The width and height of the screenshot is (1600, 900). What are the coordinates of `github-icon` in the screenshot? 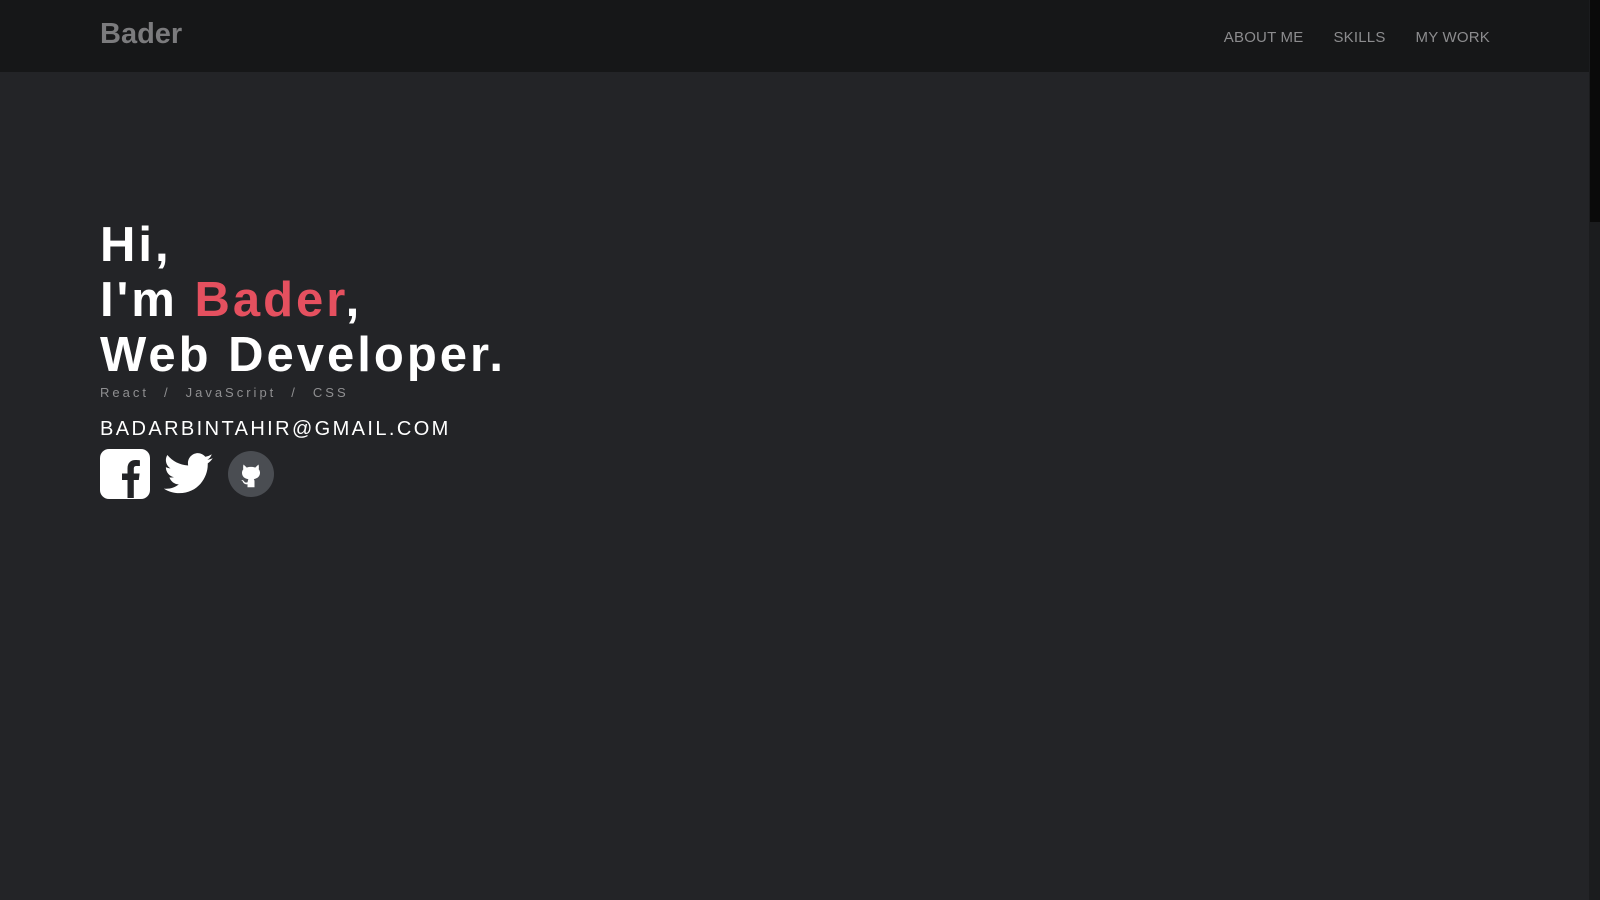 It's located at (251, 474).